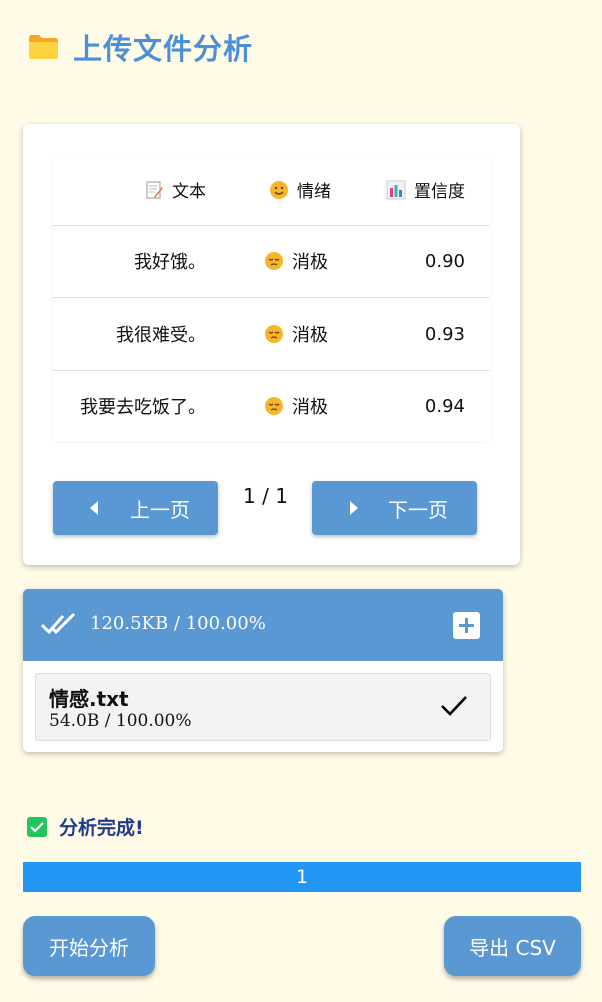 The height and width of the screenshot is (1002, 602). Describe the element at coordinates (444, 261) in the screenshot. I see `row-confidence: 0.90` at that location.